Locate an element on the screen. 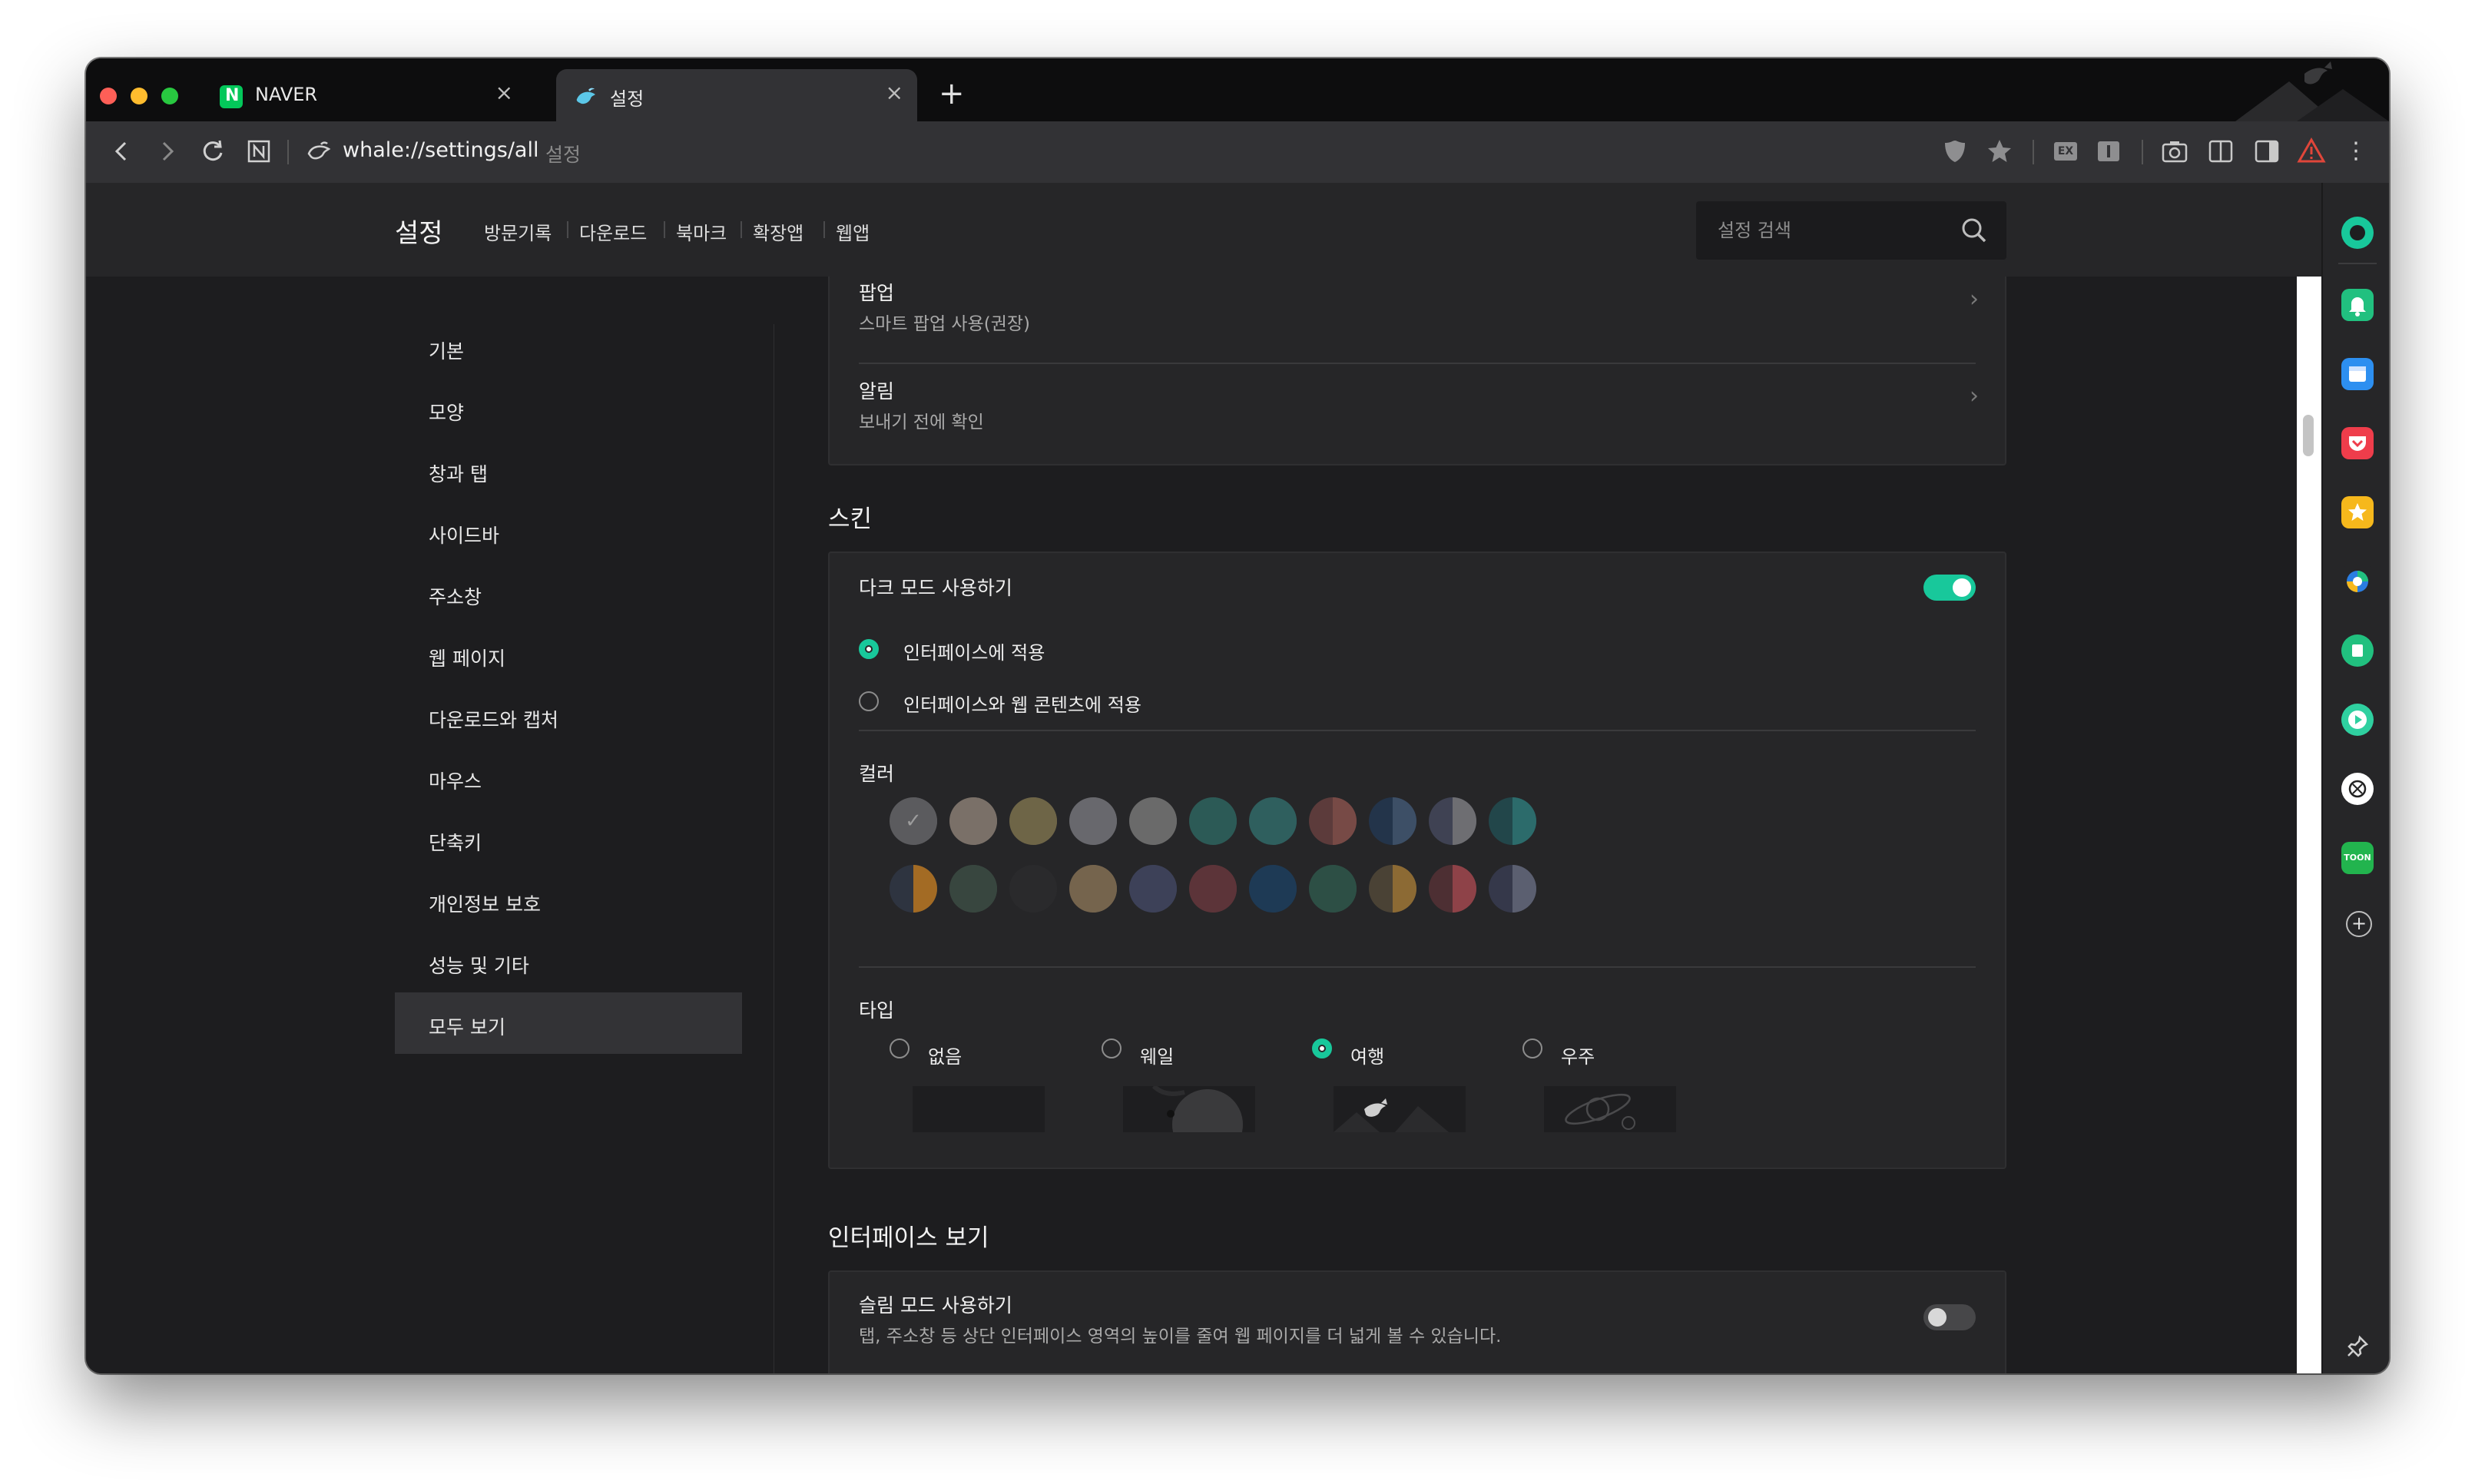 This screenshot has height=1484, width=2475. split-view-icon is located at coordinates (2221, 151).